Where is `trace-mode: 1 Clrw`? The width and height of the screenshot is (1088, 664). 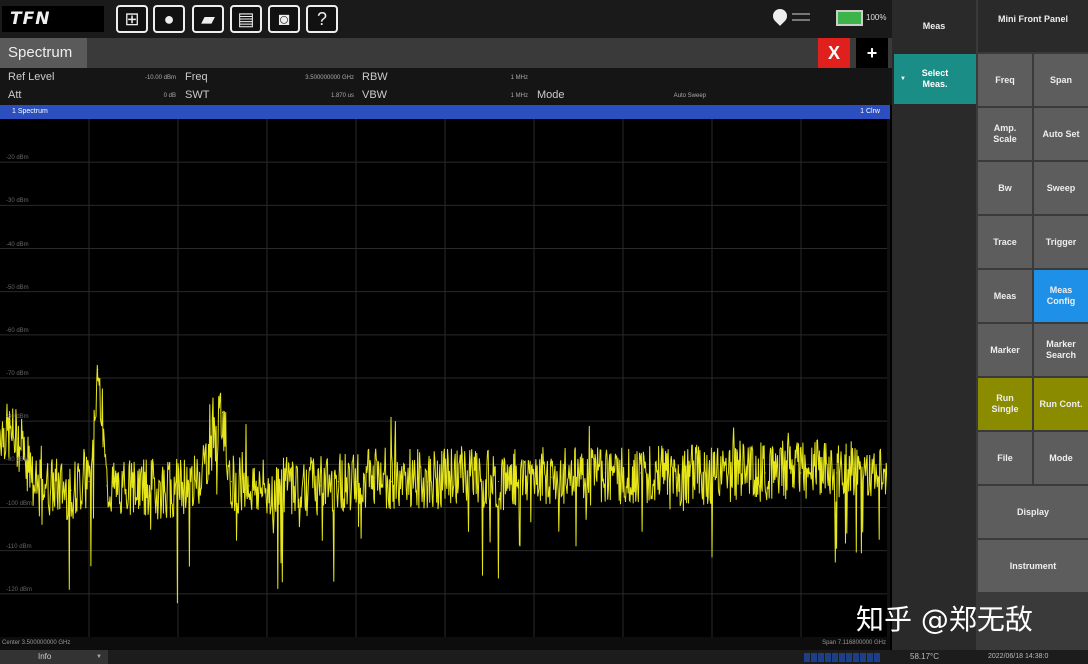
trace-mode: 1 Clrw is located at coordinates (870, 111).